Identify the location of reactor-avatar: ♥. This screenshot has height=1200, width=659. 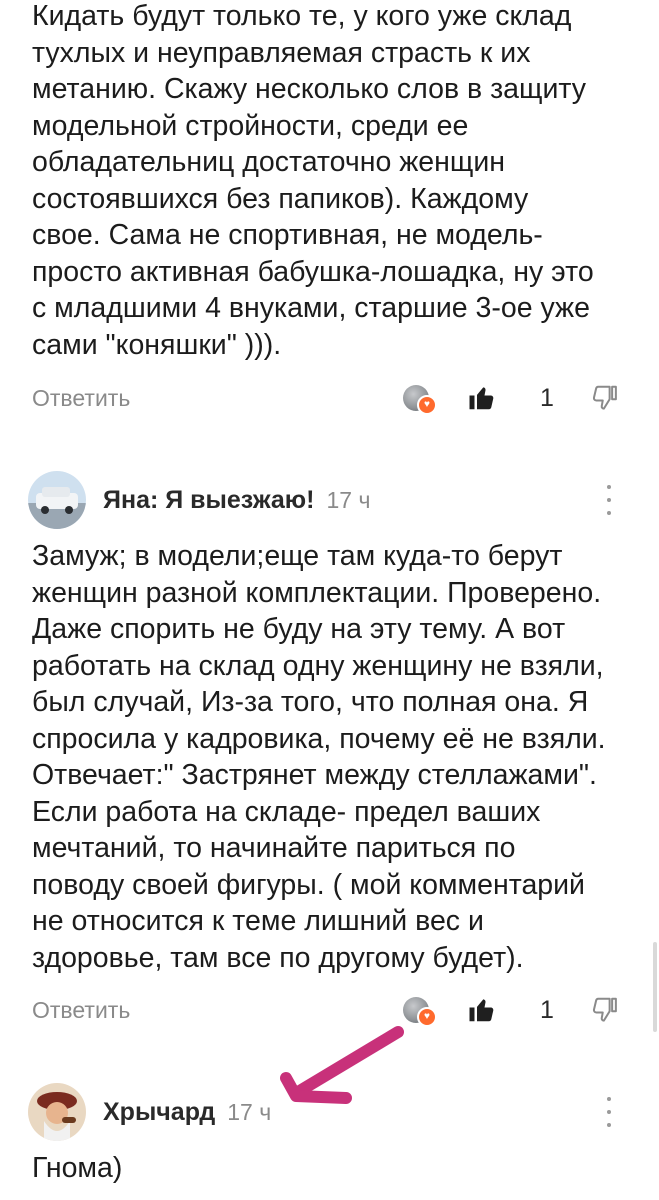
(420, 400).